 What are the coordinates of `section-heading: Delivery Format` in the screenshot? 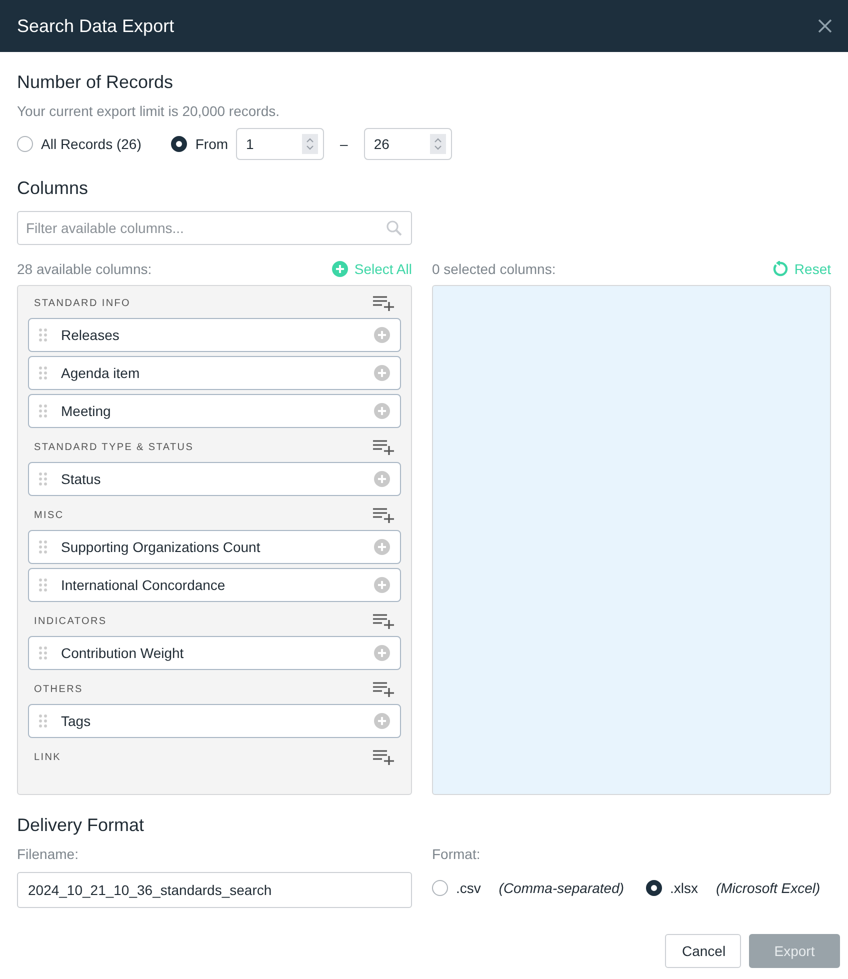 It's located at (81, 825).